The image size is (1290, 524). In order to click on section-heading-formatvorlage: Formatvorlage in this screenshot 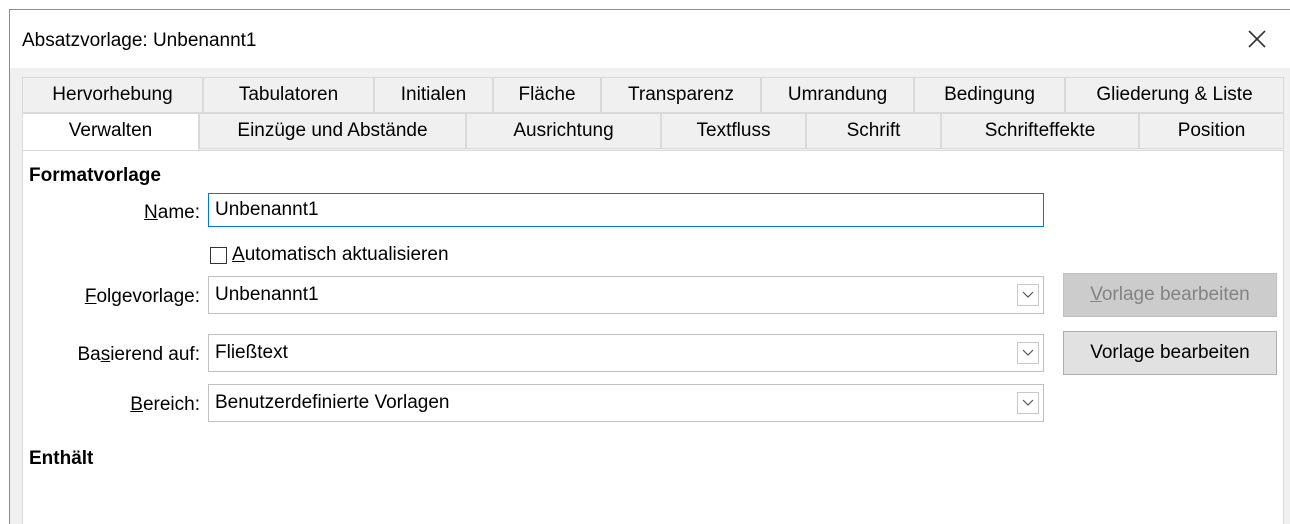, I will do `click(95, 175)`.